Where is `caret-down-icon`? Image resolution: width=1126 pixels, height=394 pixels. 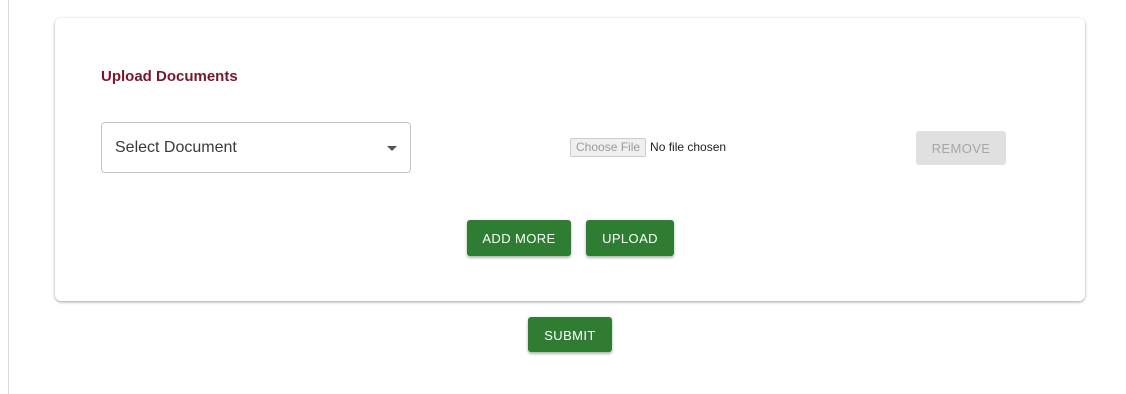
caret-down-icon is located at coordinates (392, 148).